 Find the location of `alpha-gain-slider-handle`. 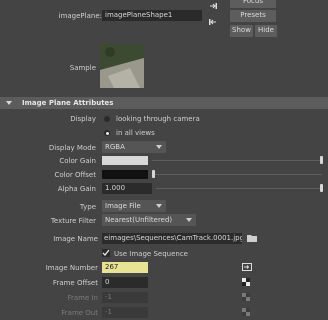

alpha-gain-slider-handle is located at coordinates (321, 188).